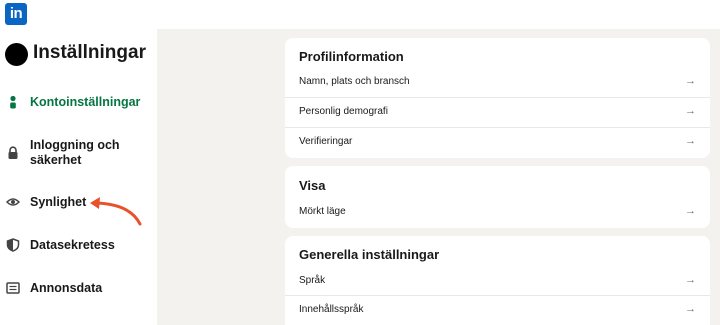  What do you see at coordinates (497, 212) in the screenshot?
I see `settings-row-dark-mode: Mörkt läge →` at bounding box center [497, 212].